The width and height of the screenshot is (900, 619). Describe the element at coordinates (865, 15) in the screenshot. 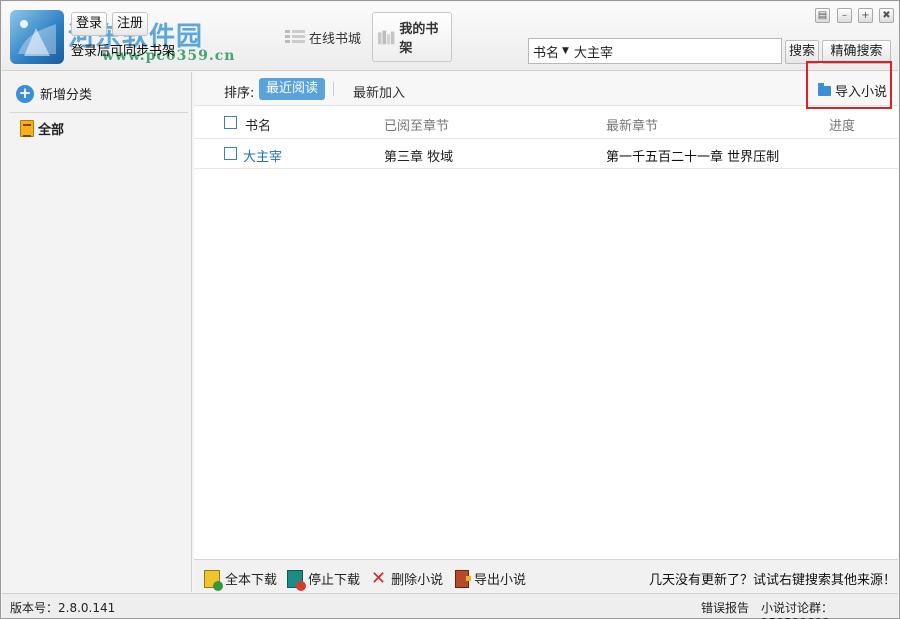

I see `maximize-icon: +` at that location.